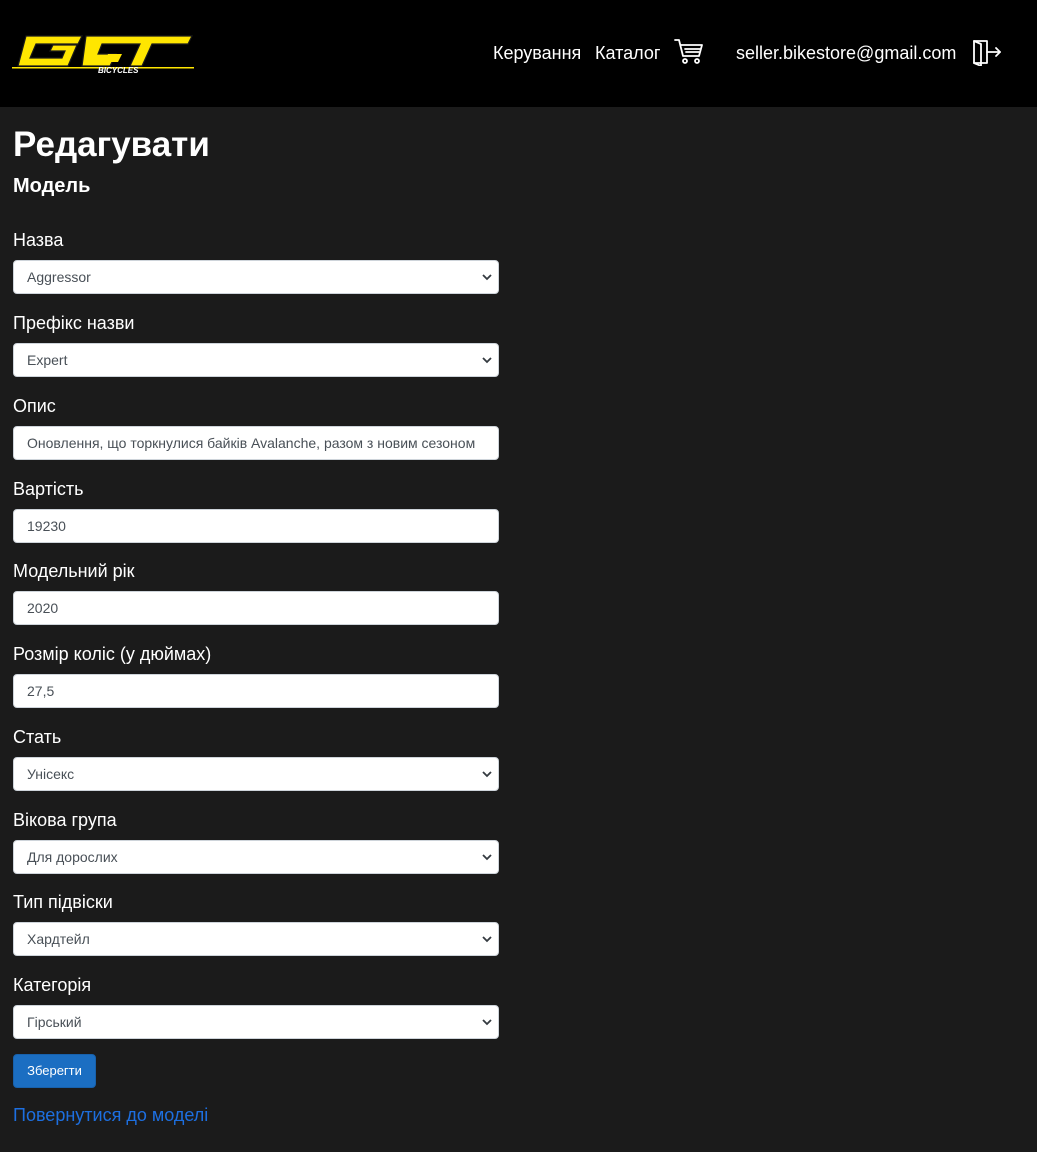 The height and width of the screenshot is (1152, 1037). What do you see at coordinates (47, 360) in the screenshot?
I see `select-value: Expert` at bounding box center [47, 360].